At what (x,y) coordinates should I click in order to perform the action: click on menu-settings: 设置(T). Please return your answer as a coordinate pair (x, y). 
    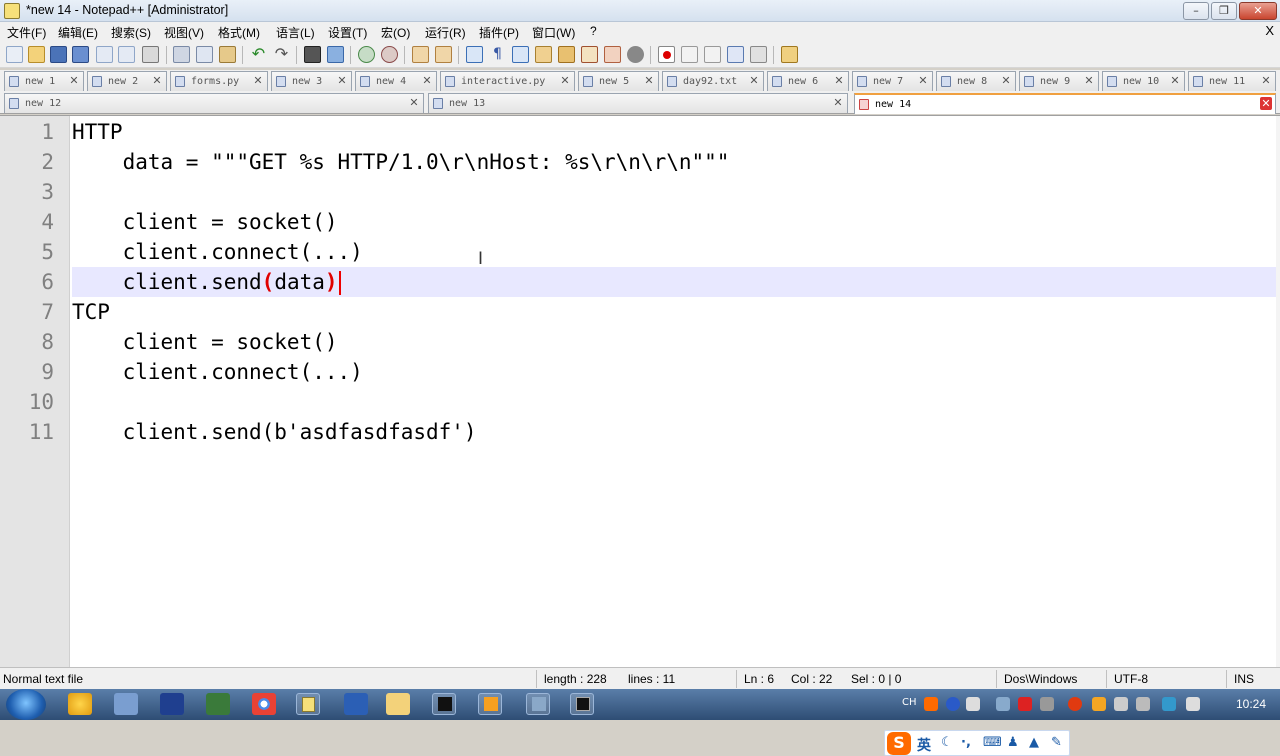
    Looking at the image, I should click on (347, 32).